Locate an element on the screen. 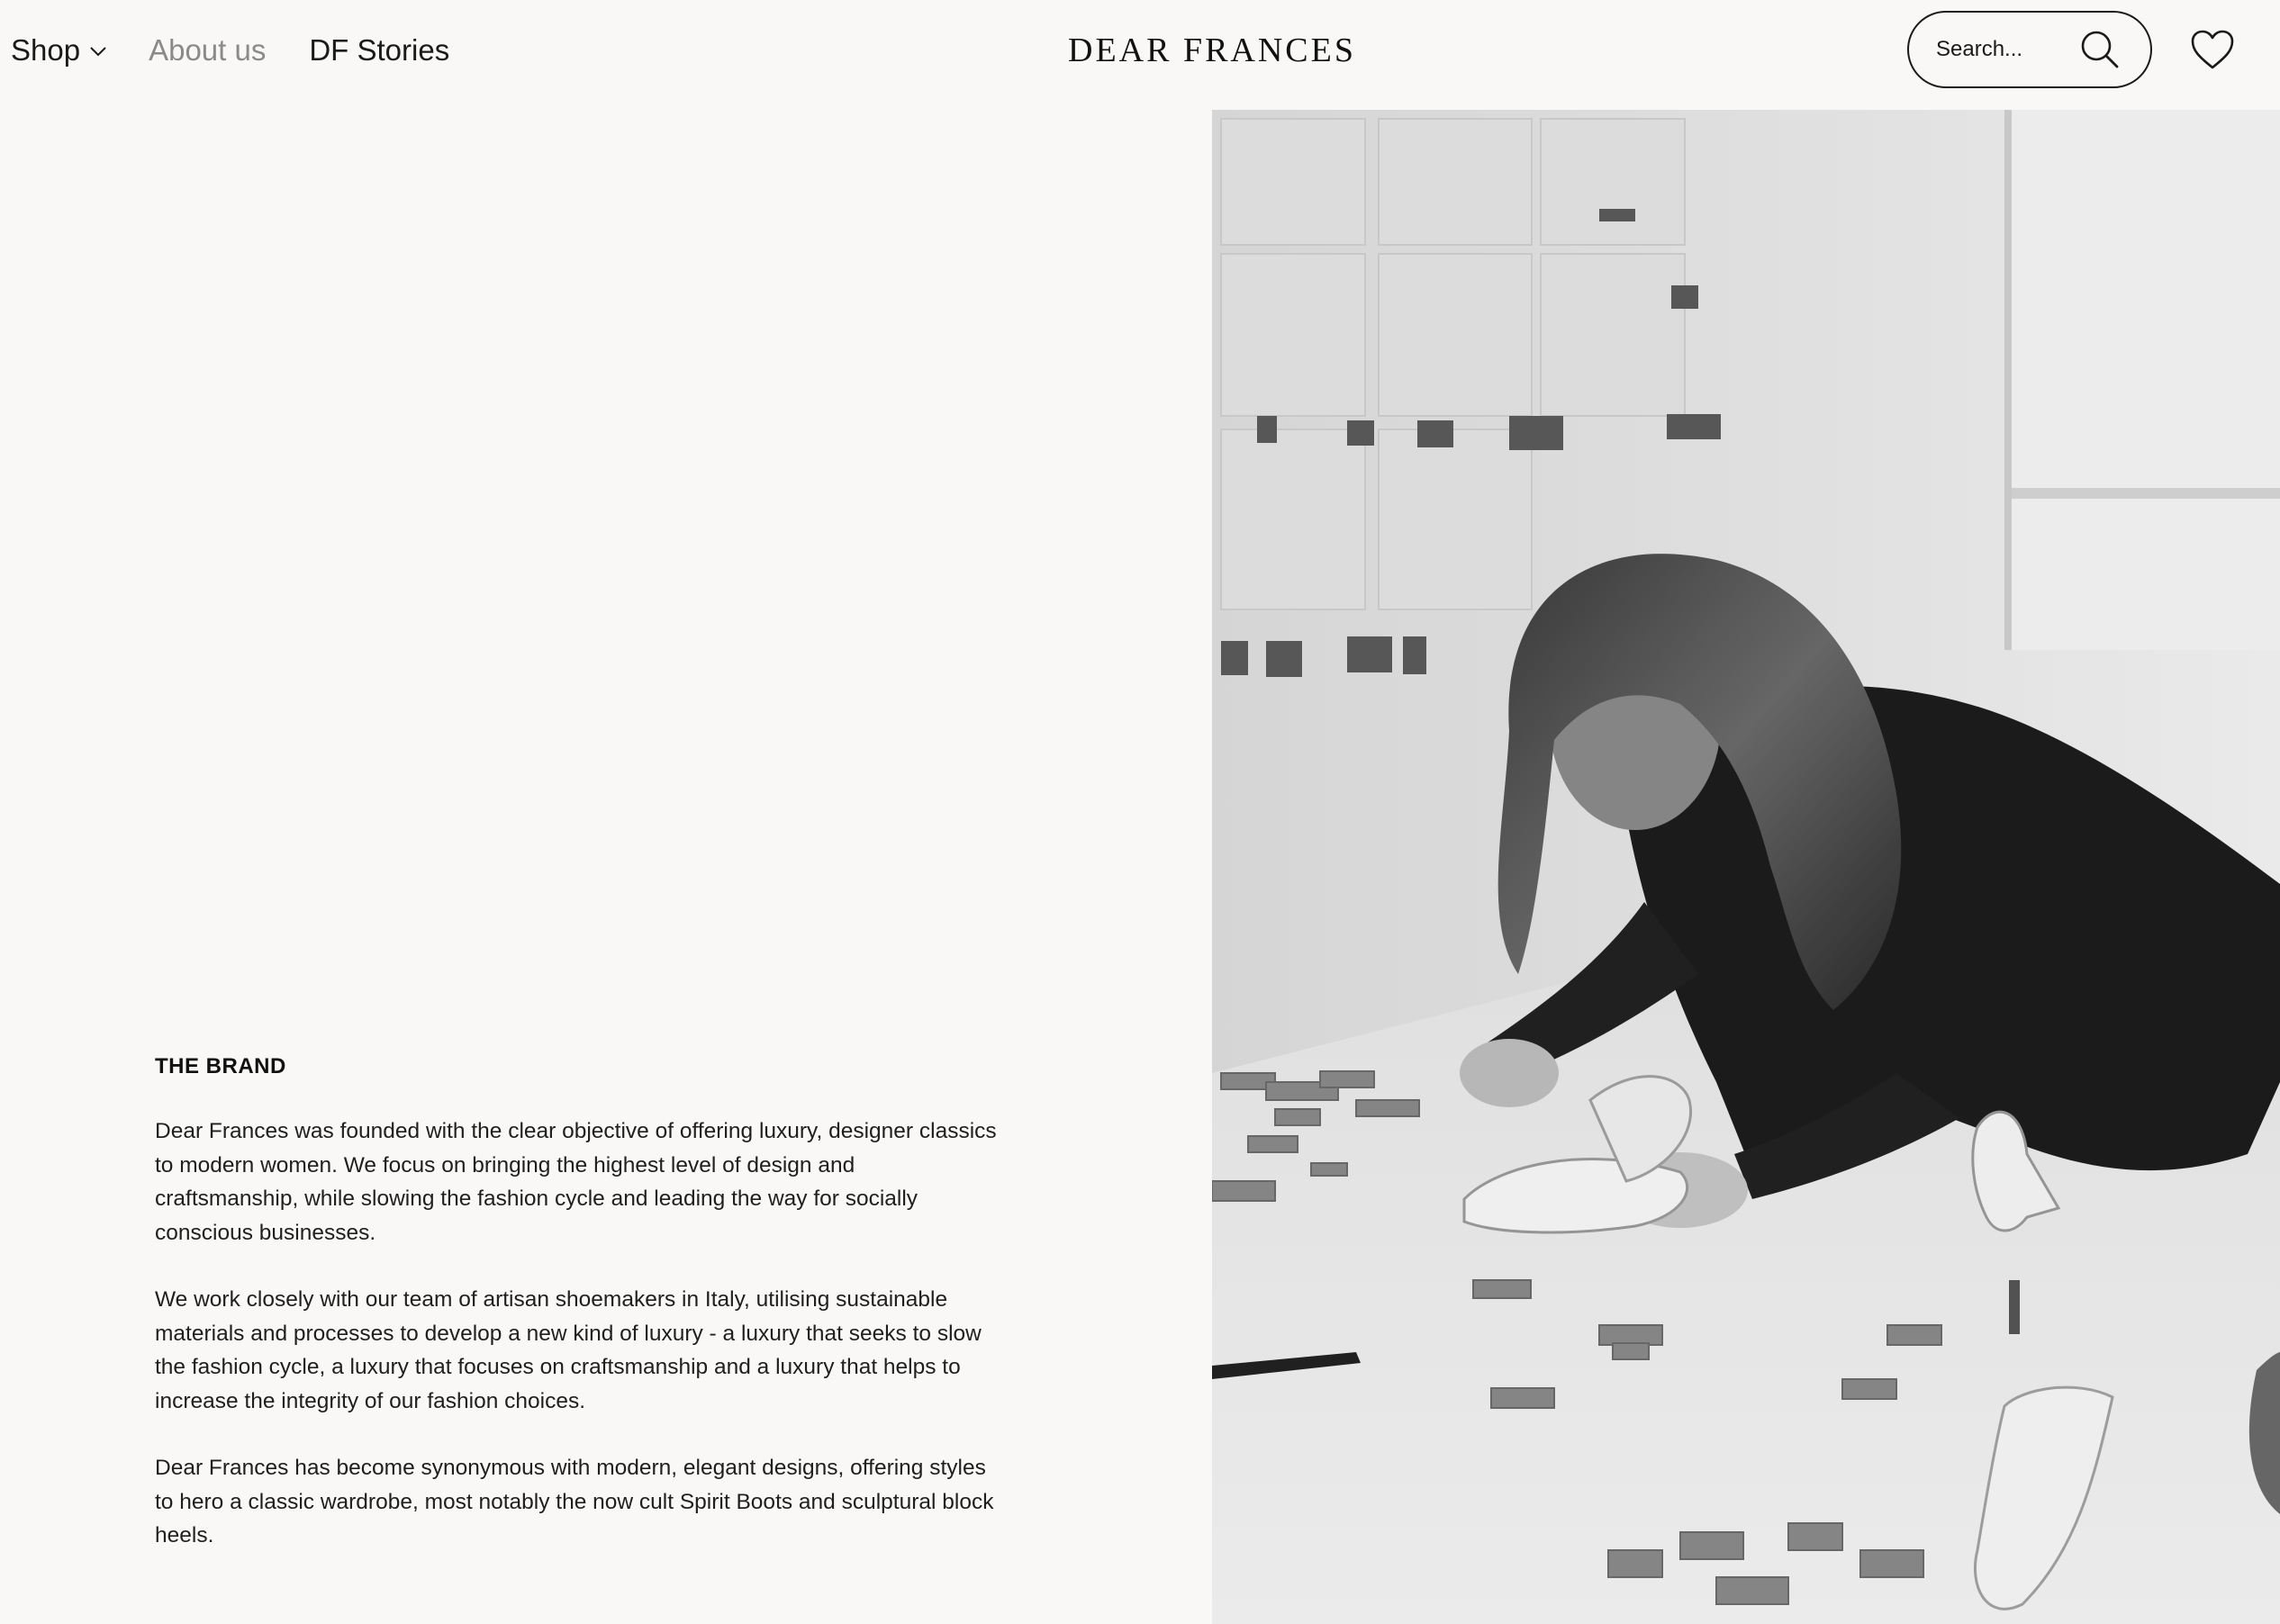 This screenshot has width=2280, height=1624. nav-about-us: About us is located at coordinates (207, 50).